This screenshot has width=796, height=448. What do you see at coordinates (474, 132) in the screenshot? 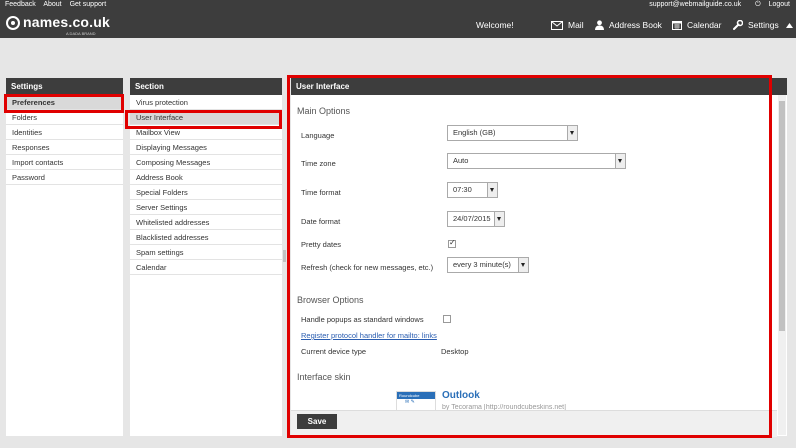
I see `language-value: English (GB)` at bounding box center [474, 132].